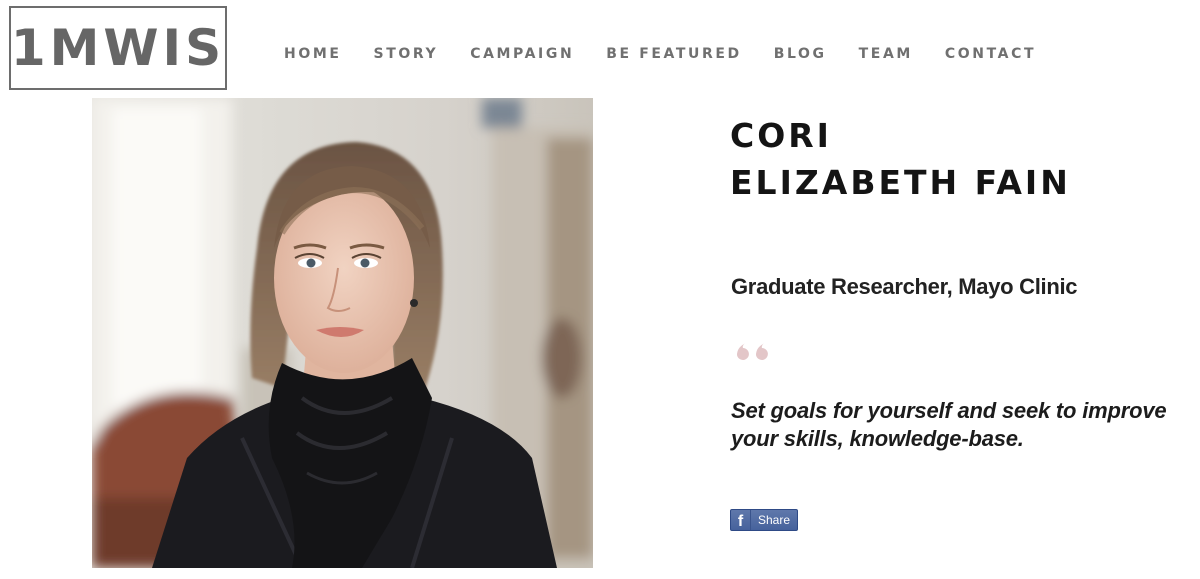 The image size is (1200, 579). What do you see at coordinates (406, 54) in the screenshot?
I see `nav-story: STORY` at bounding box center [406, 54].